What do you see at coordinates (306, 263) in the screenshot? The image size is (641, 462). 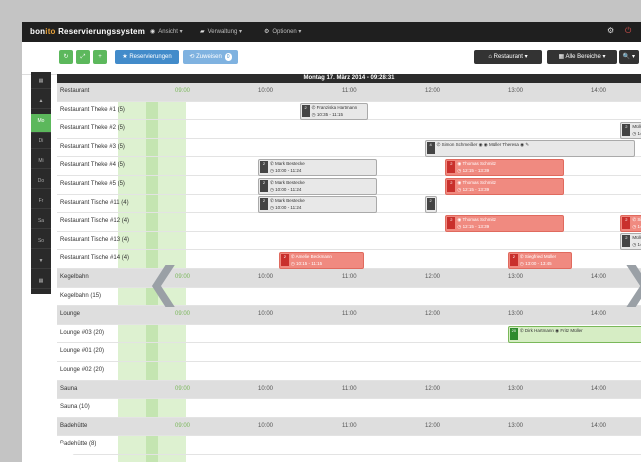 I see `reservation-time: ◷ 10:15 - 11:15` at bounding box center [306, 263].